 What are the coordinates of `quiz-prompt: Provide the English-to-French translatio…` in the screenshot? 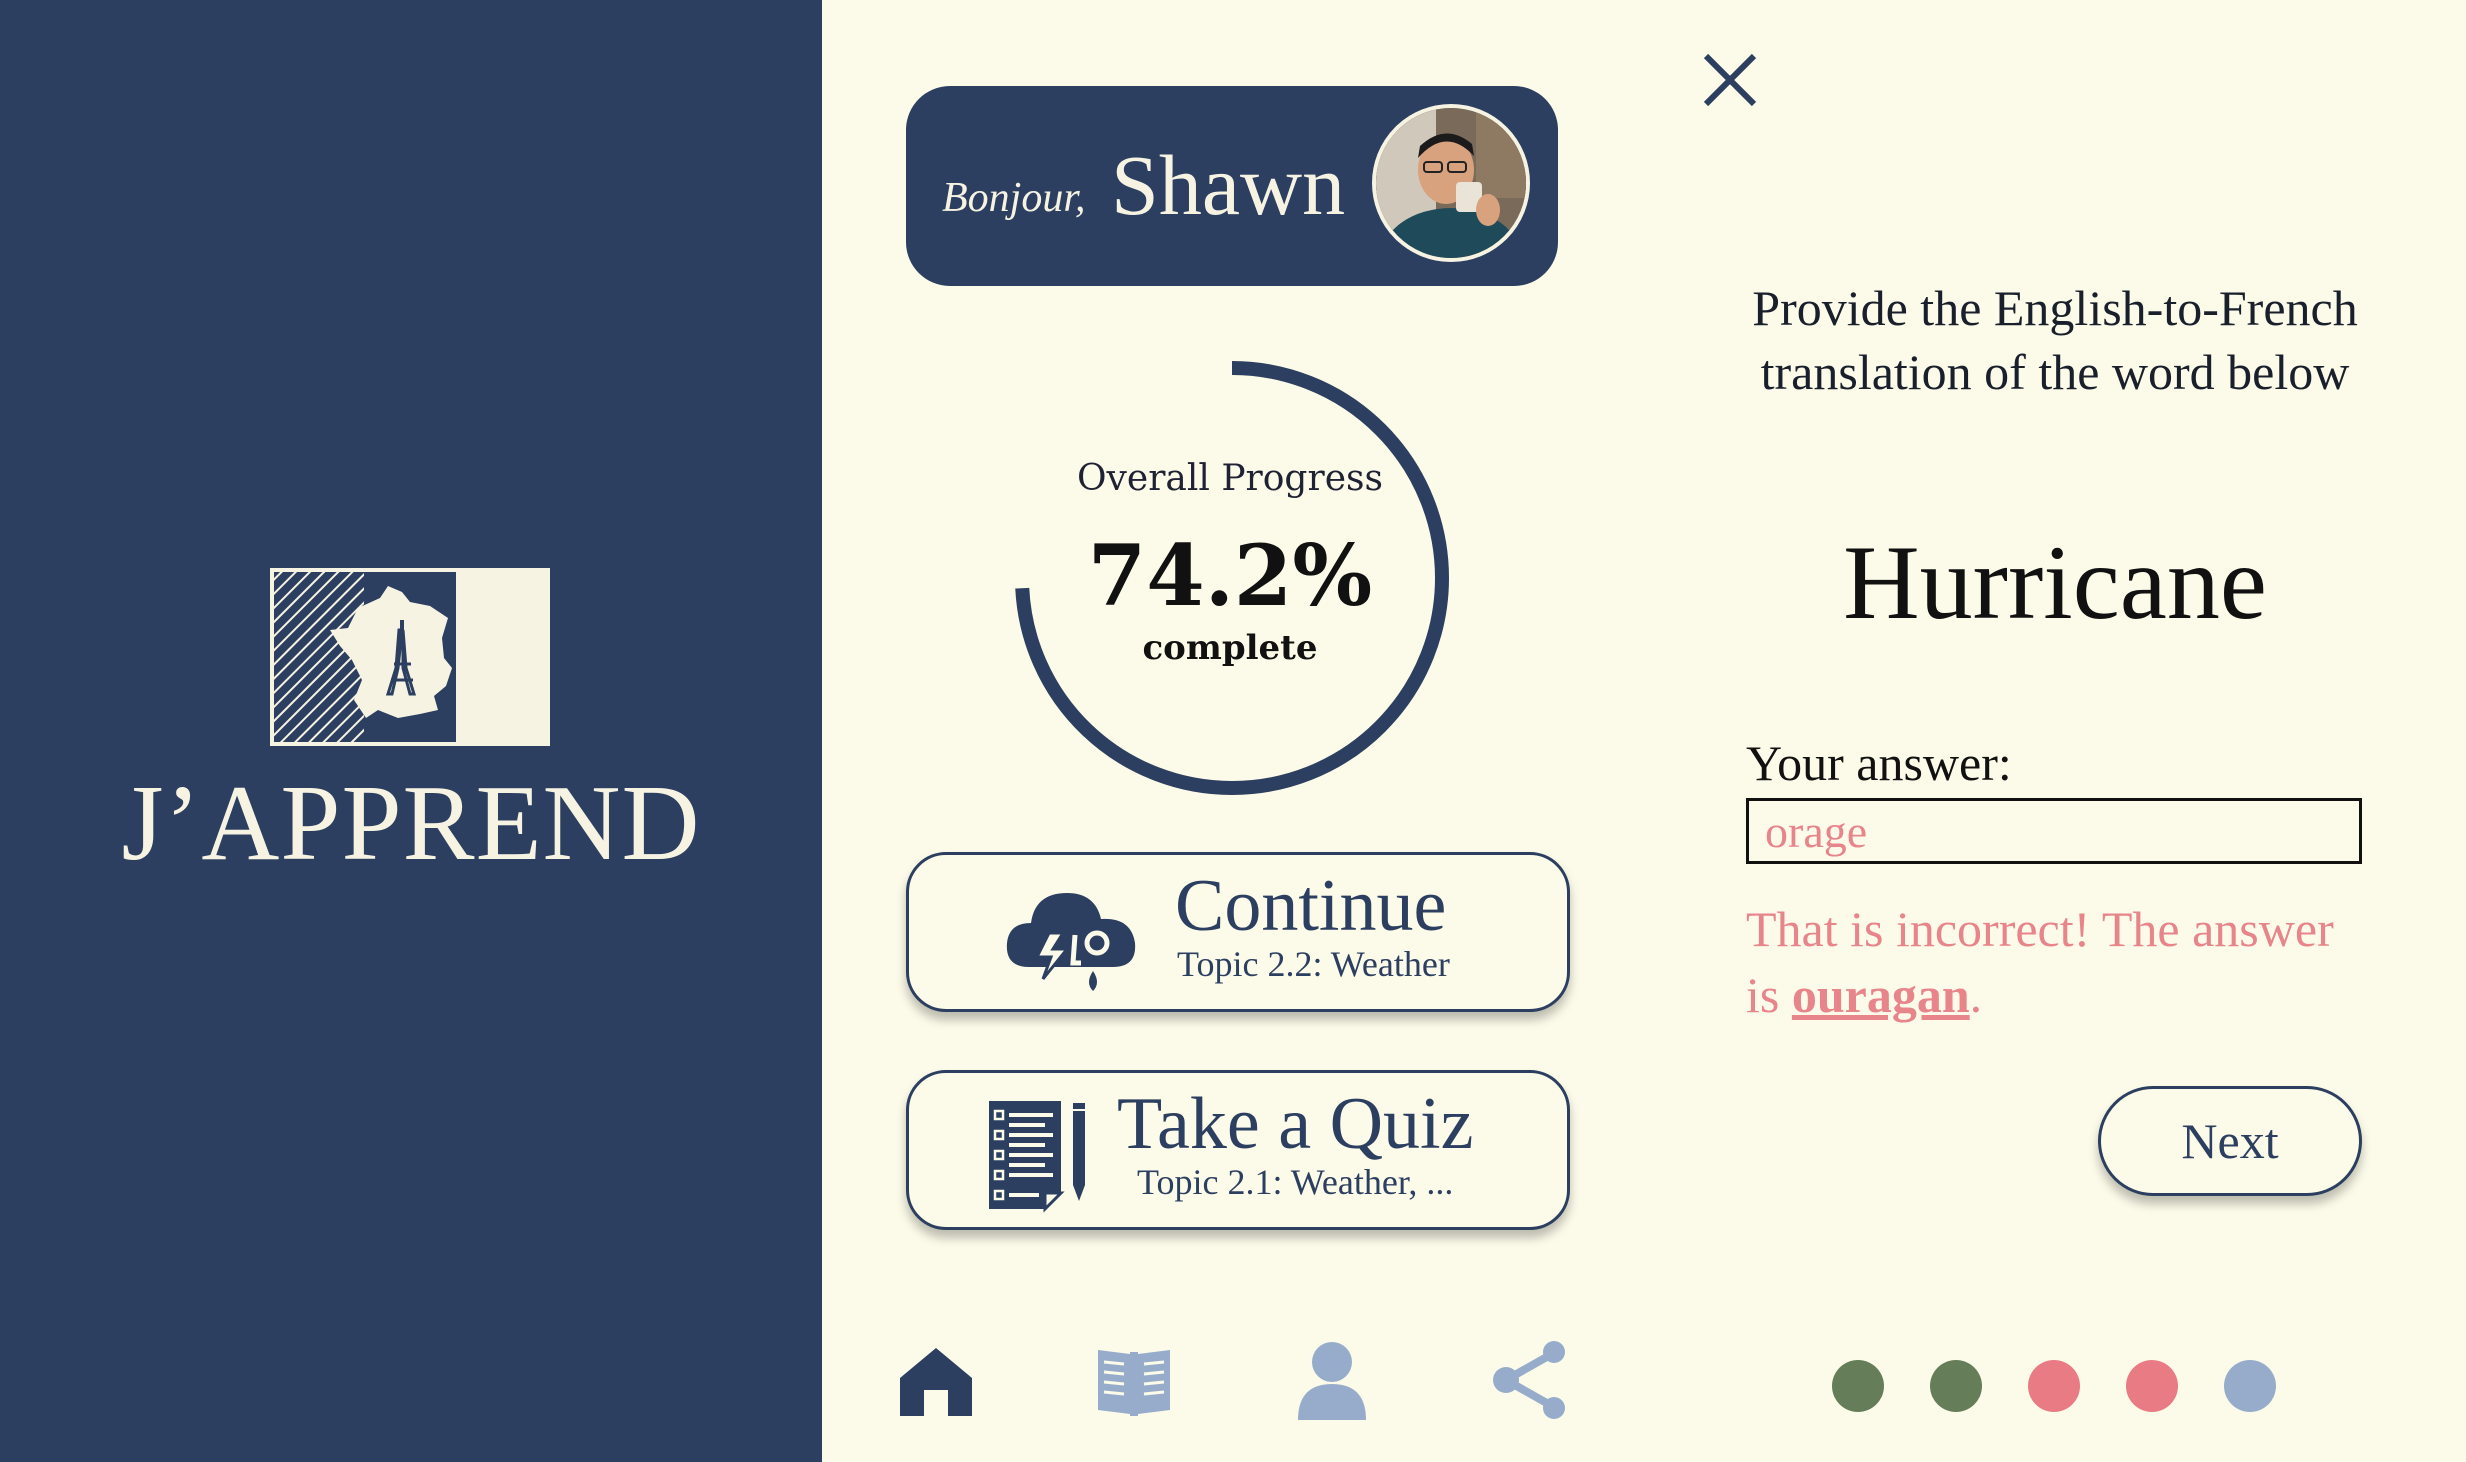 It's located at (2055, 340).